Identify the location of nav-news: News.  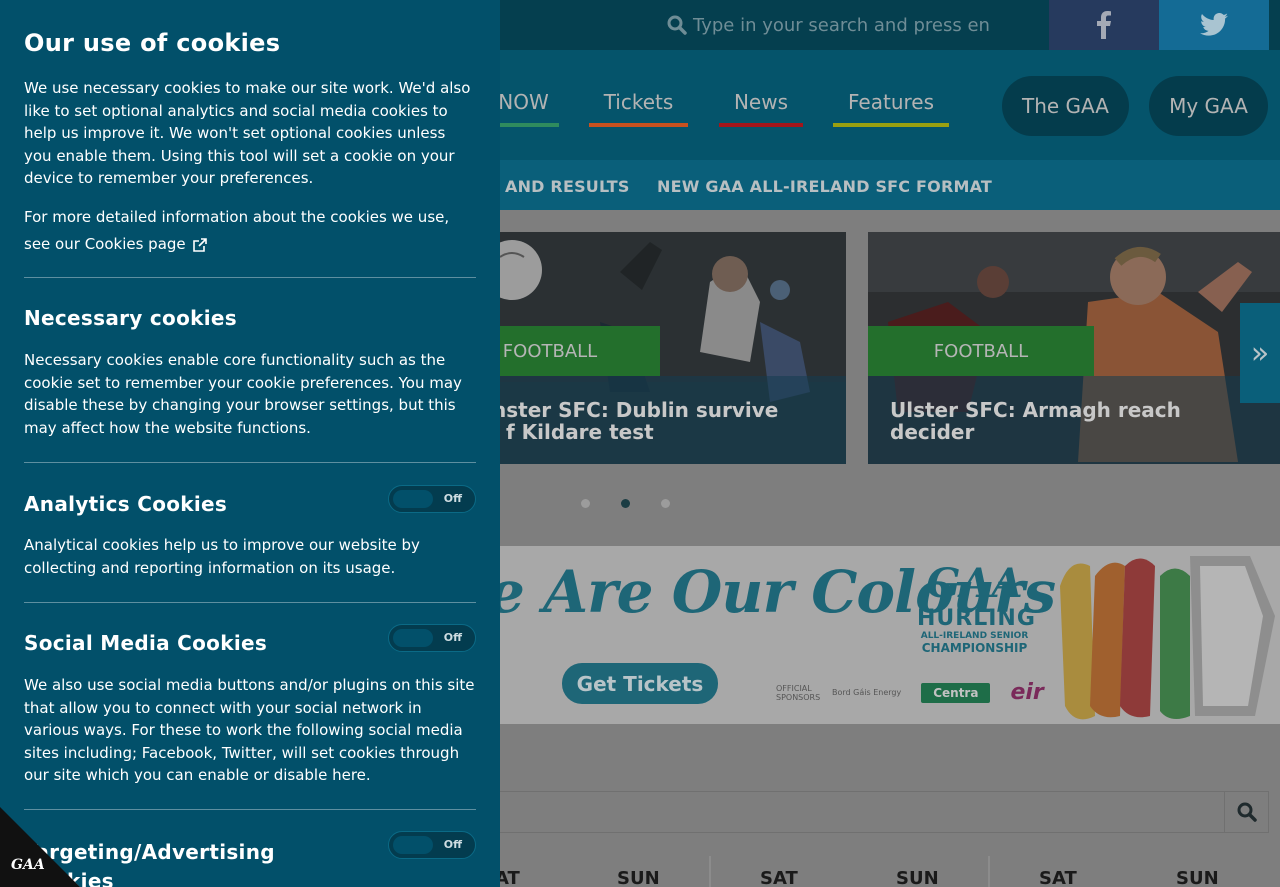
(761, 108).